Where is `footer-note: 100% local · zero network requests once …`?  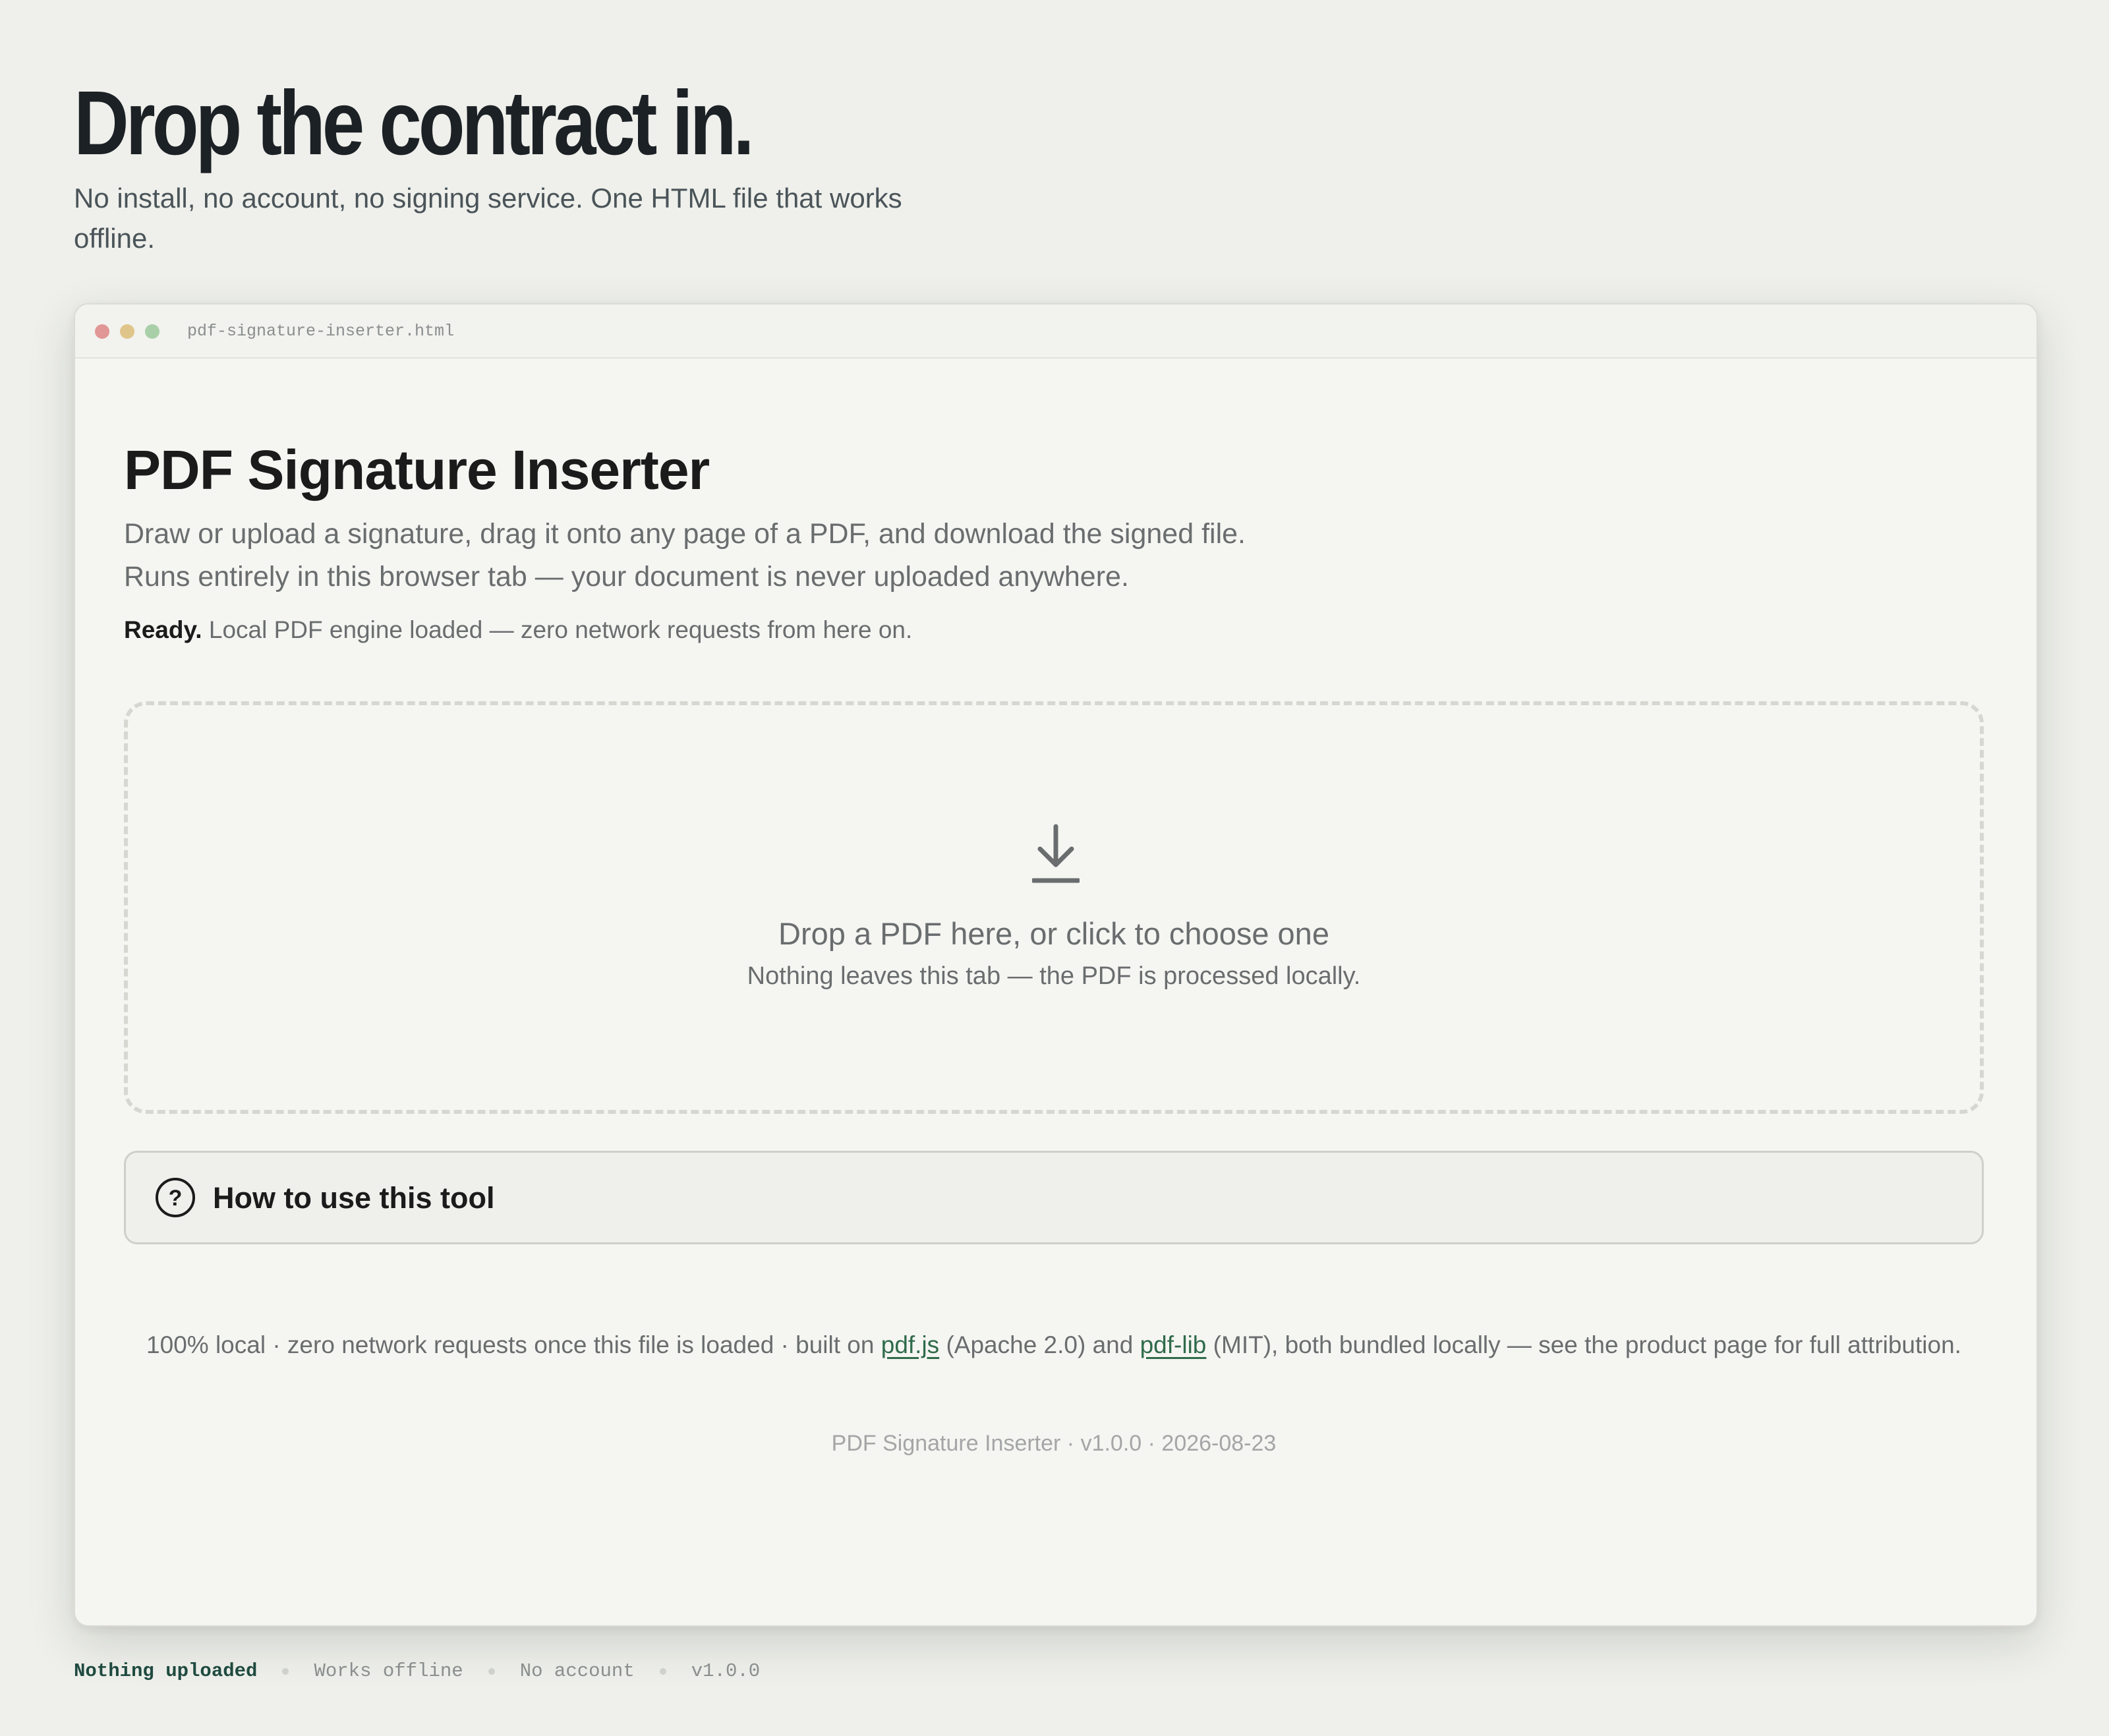
footer-note: 100% local · zero network requests once … is located at coordinates (1054, 1345).